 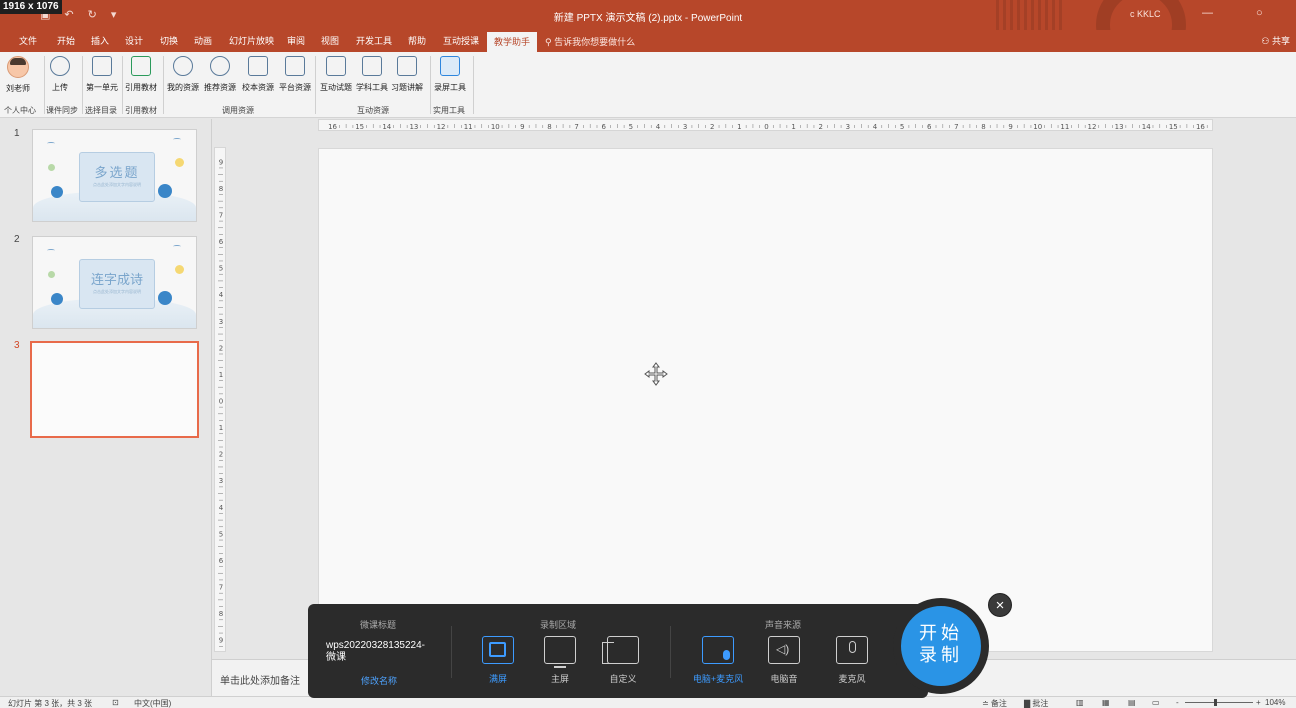 What do you see at coordinates (251, 40) in the screenshot?
I see `tab-slideshow: 幻灯片放映` at bounding box center [251, 40].